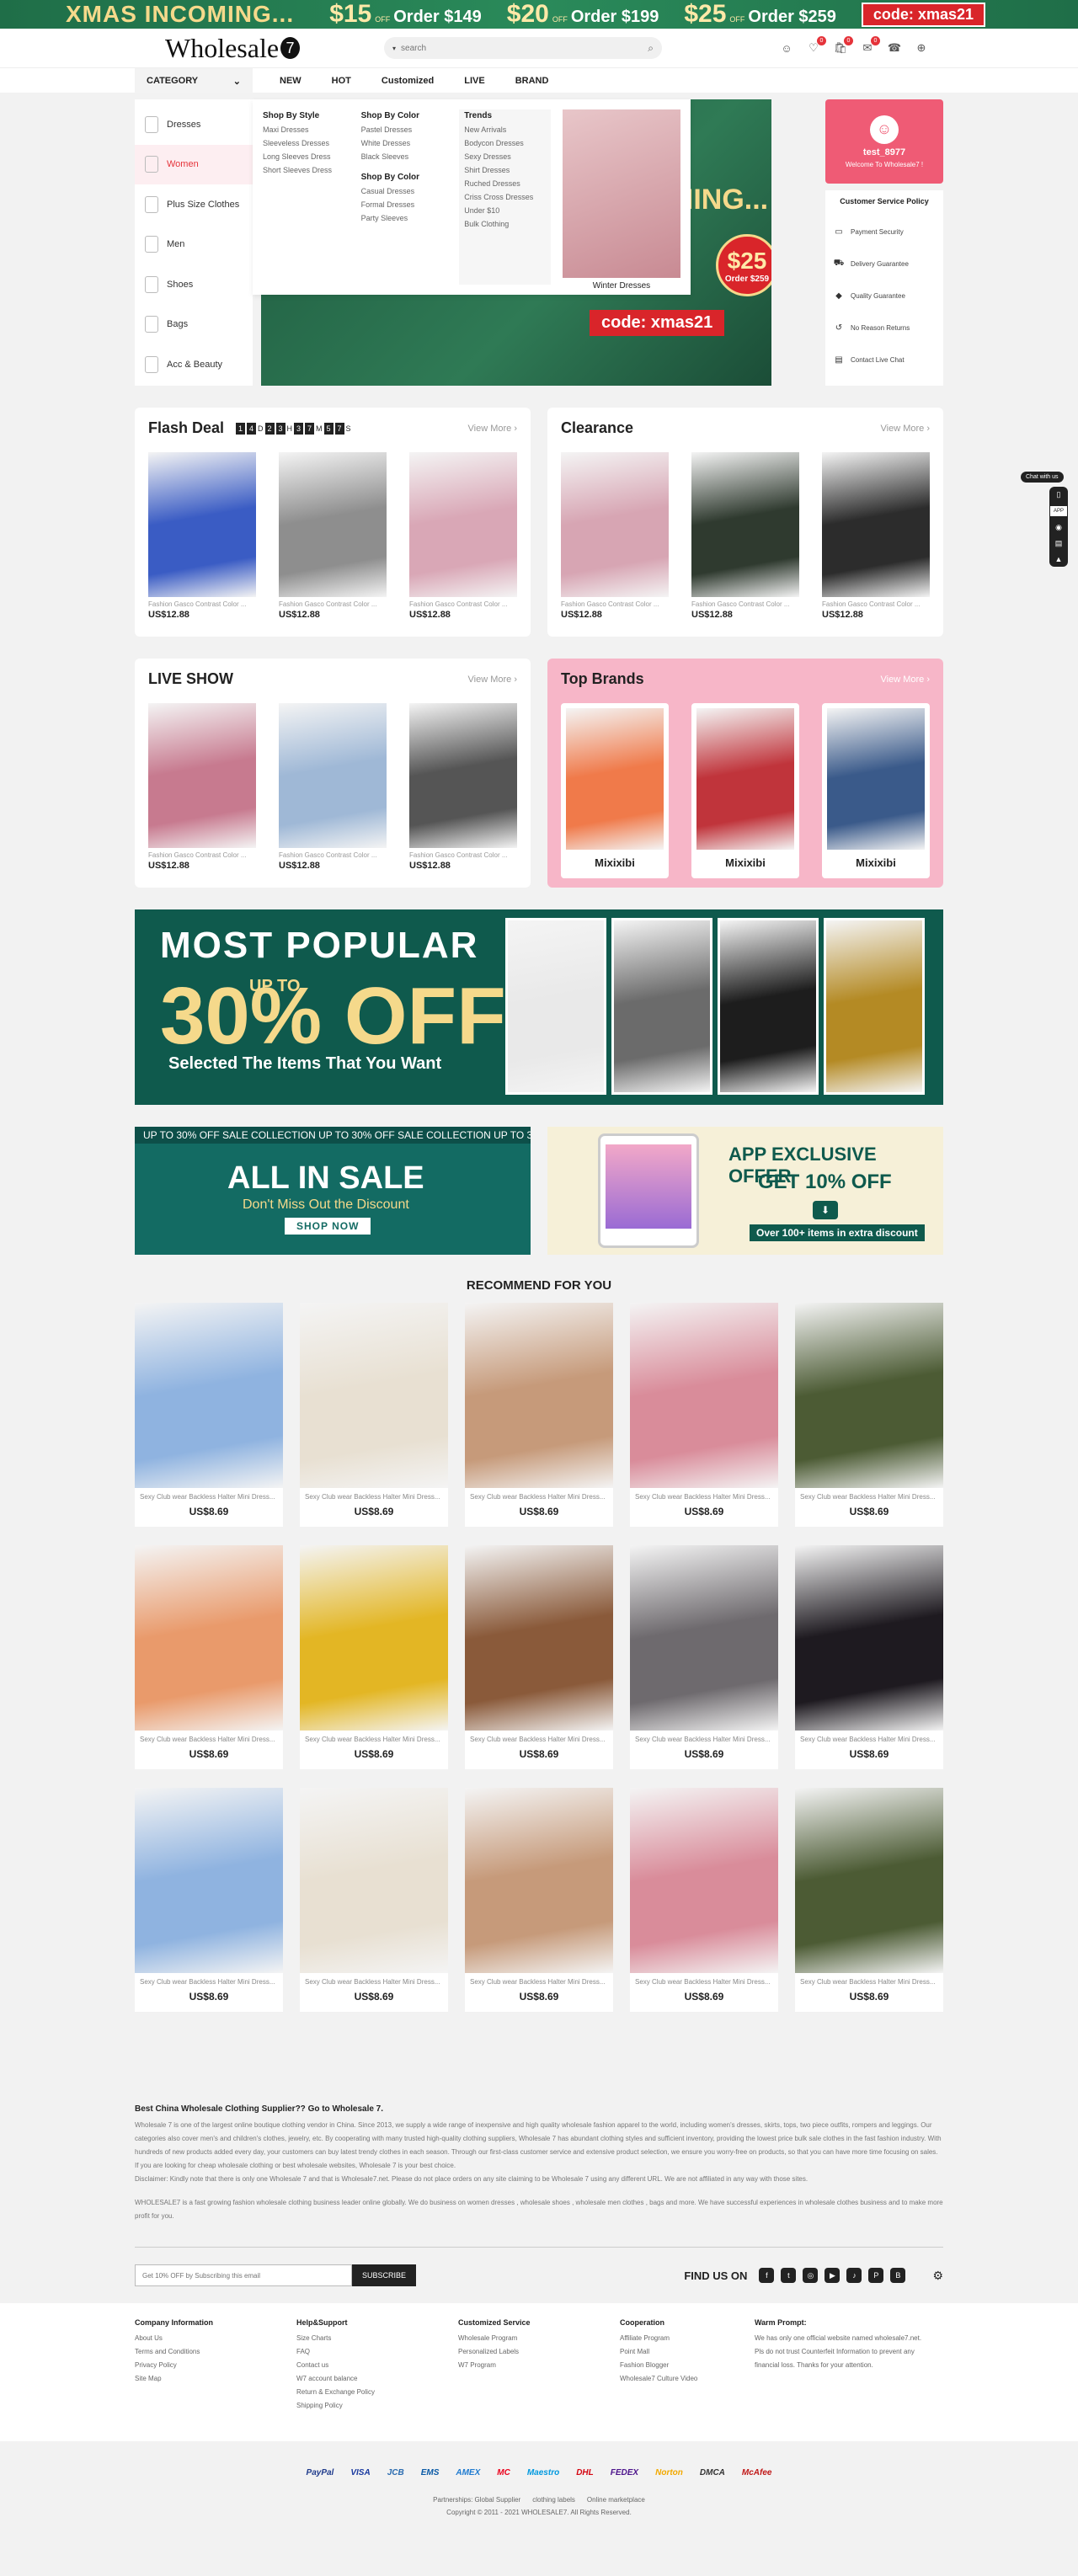 Image resolution: width=1078 pixels, height=2576 pixels. Describe the element at coordinates (408, 81) in the screenshot. I see `nav-customized: Customized` at that location.